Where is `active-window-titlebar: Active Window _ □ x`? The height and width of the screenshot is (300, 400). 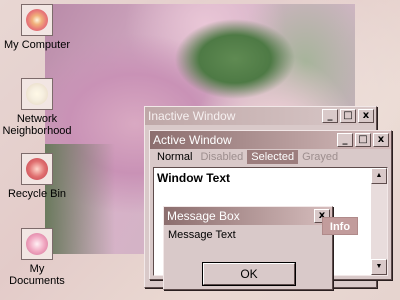 active-window-titlebar: Active Window _ □ x is located at coordinates (270, 140).